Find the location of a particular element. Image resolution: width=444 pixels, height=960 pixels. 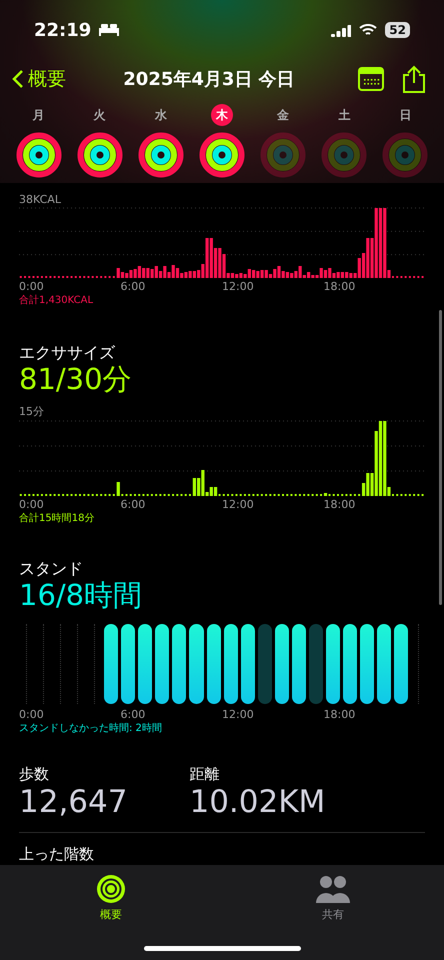

back-button: 概要 is located at coordinates (39, 79).